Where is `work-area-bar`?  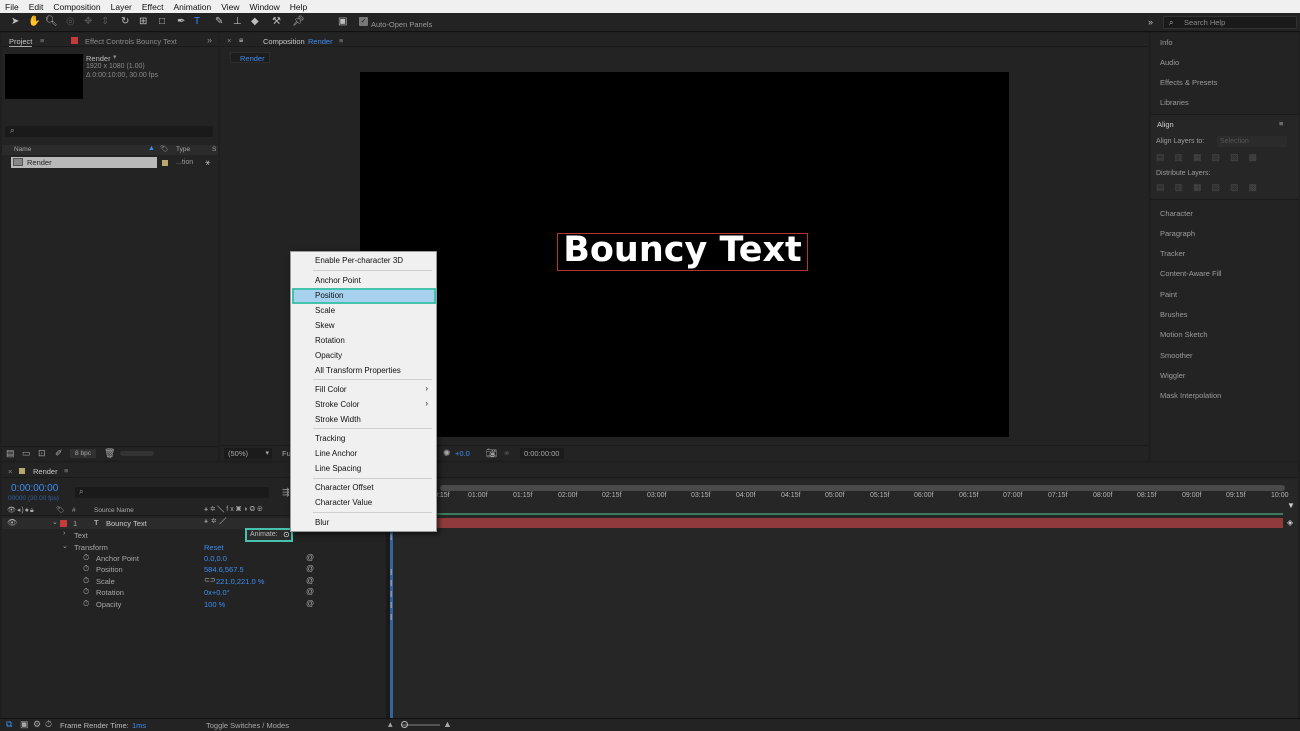
work-area-bar is located at coordinates (862, 488).